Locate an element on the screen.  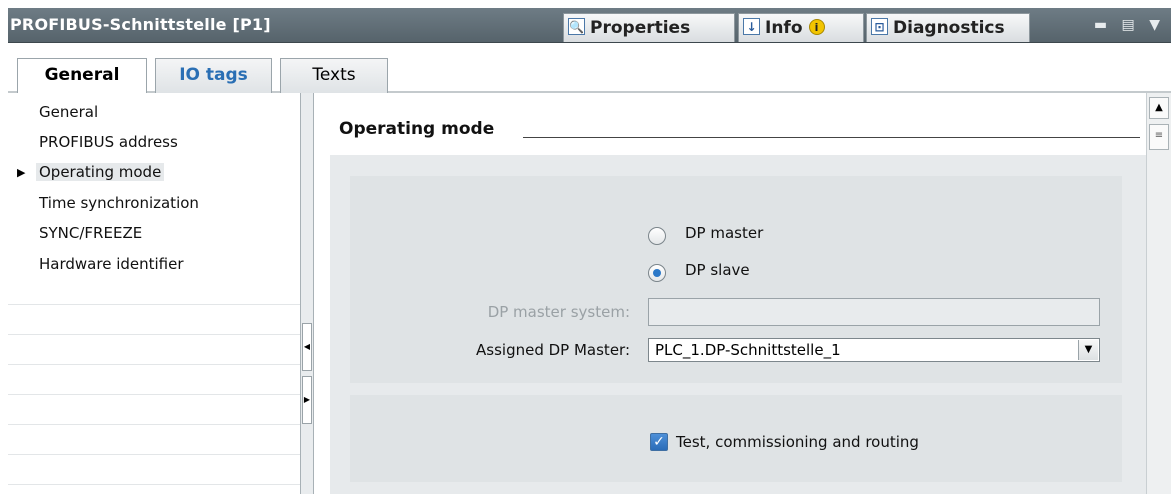
vertical-scrollbar: ▲ ≡ is located at coordinates (1158, 293).